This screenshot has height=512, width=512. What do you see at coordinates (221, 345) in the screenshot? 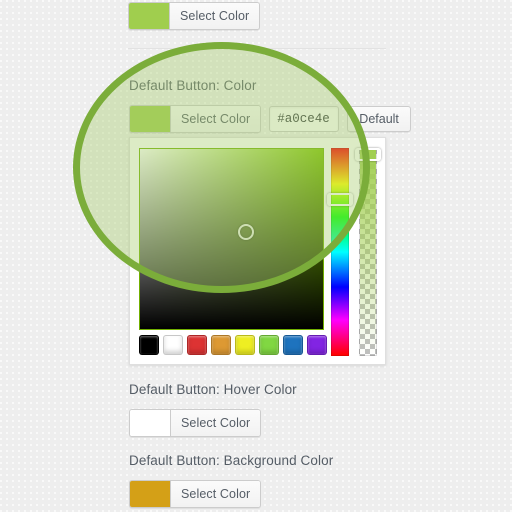
I see `swatch-orange` at bounding box center [221, 345].